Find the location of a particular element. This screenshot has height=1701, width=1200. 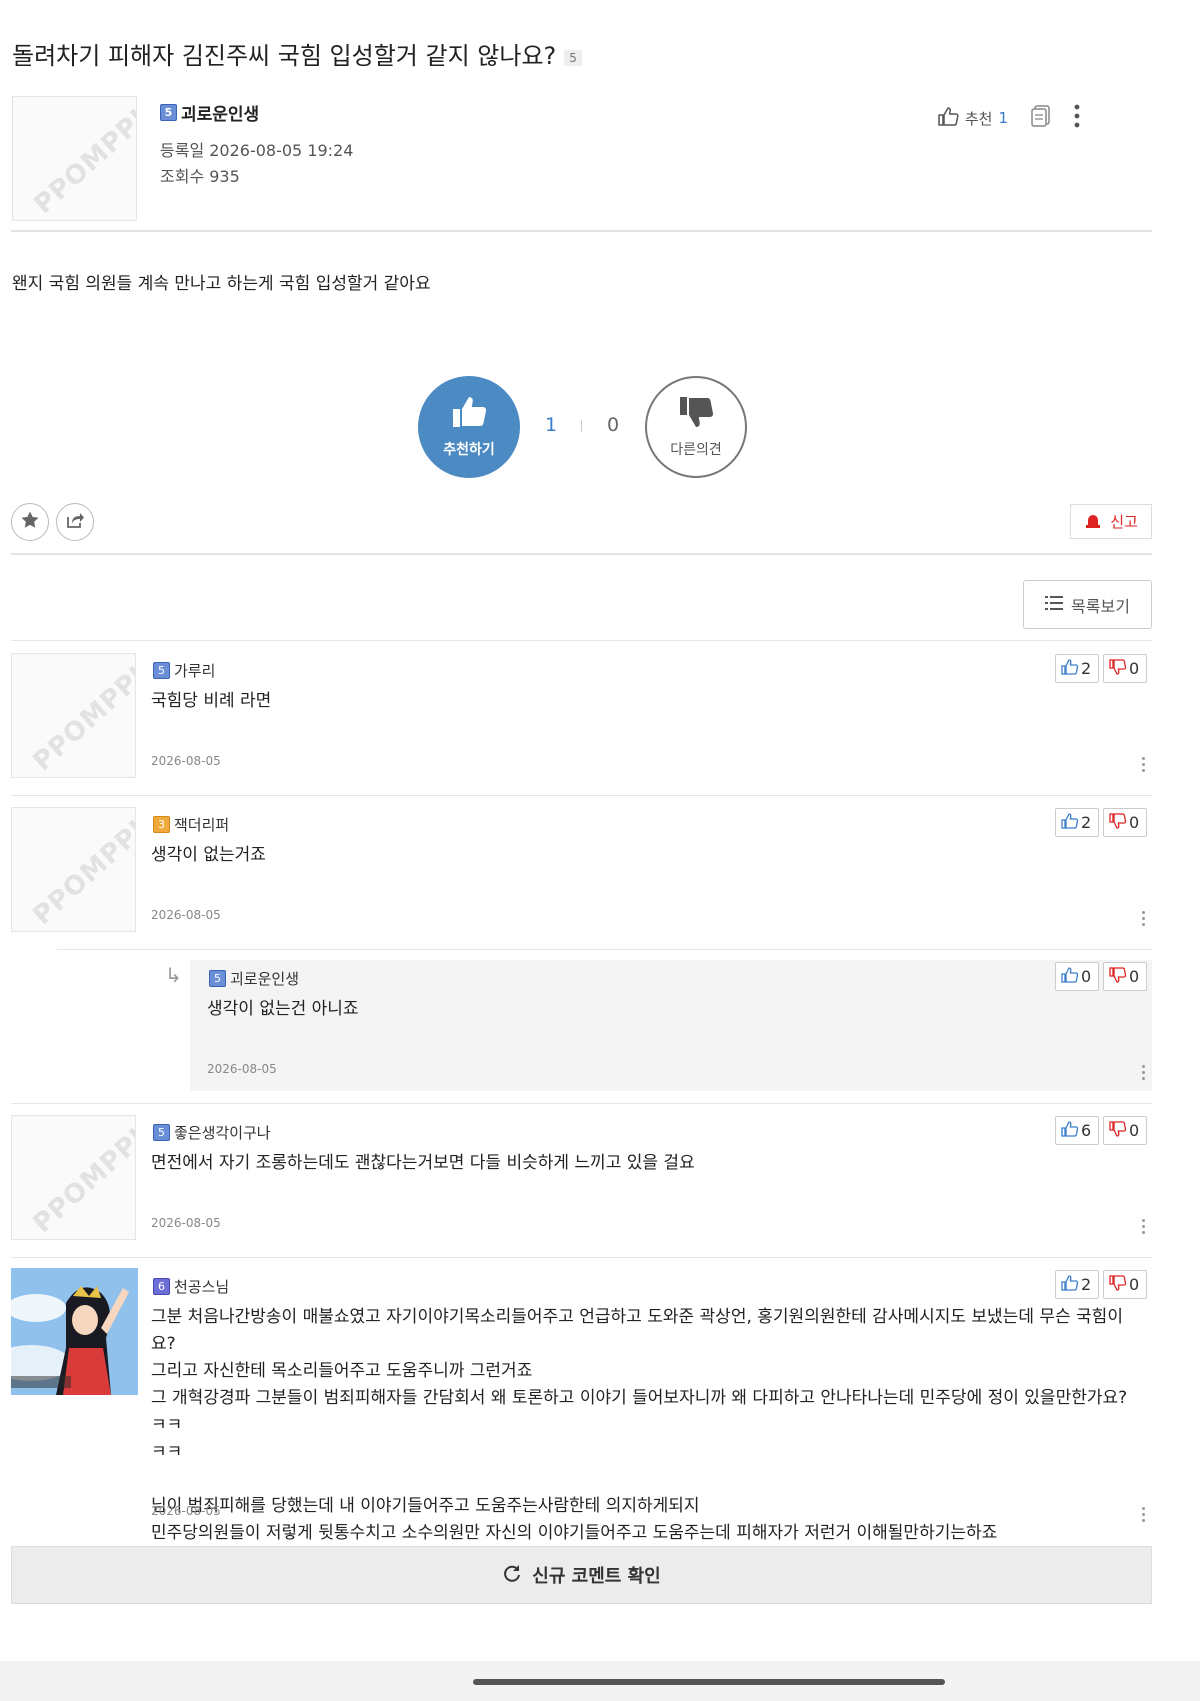

reply-container is located at coordinates (671, 1025).